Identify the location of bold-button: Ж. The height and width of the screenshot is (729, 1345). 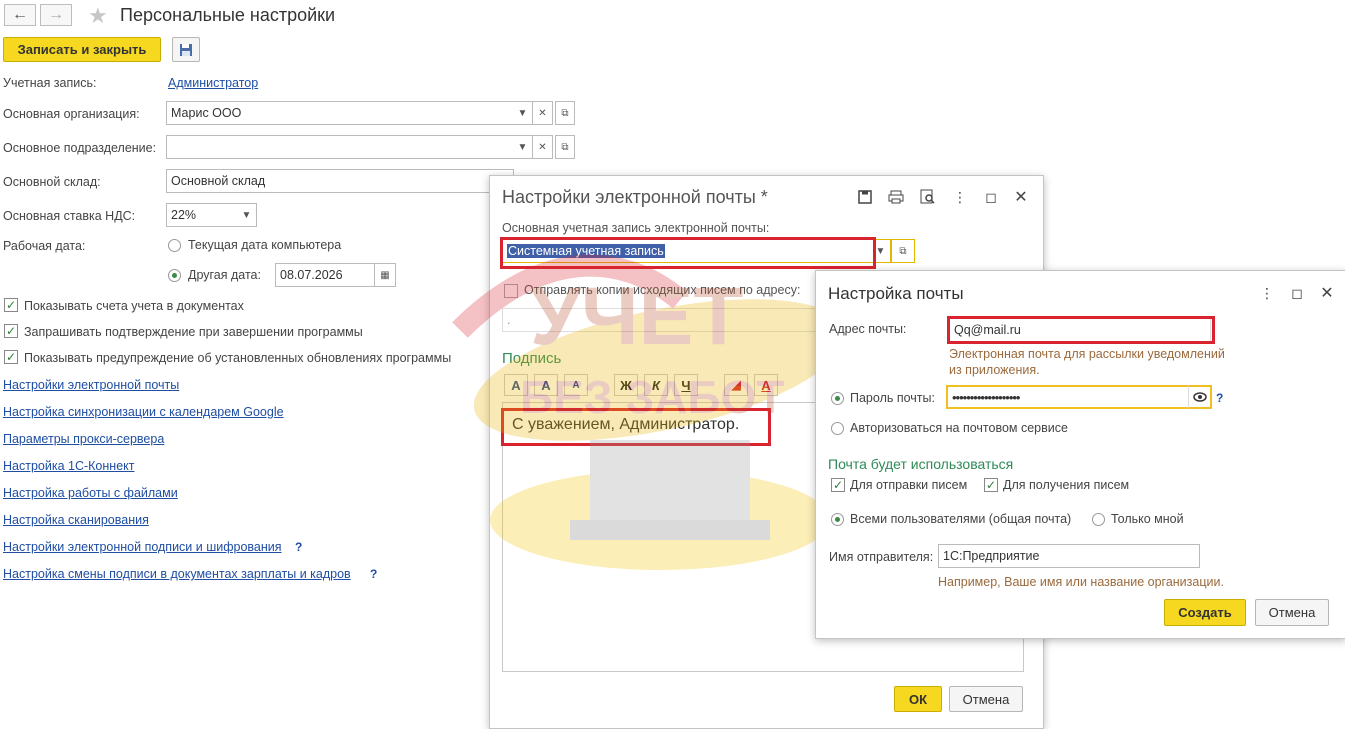
(626, 385).